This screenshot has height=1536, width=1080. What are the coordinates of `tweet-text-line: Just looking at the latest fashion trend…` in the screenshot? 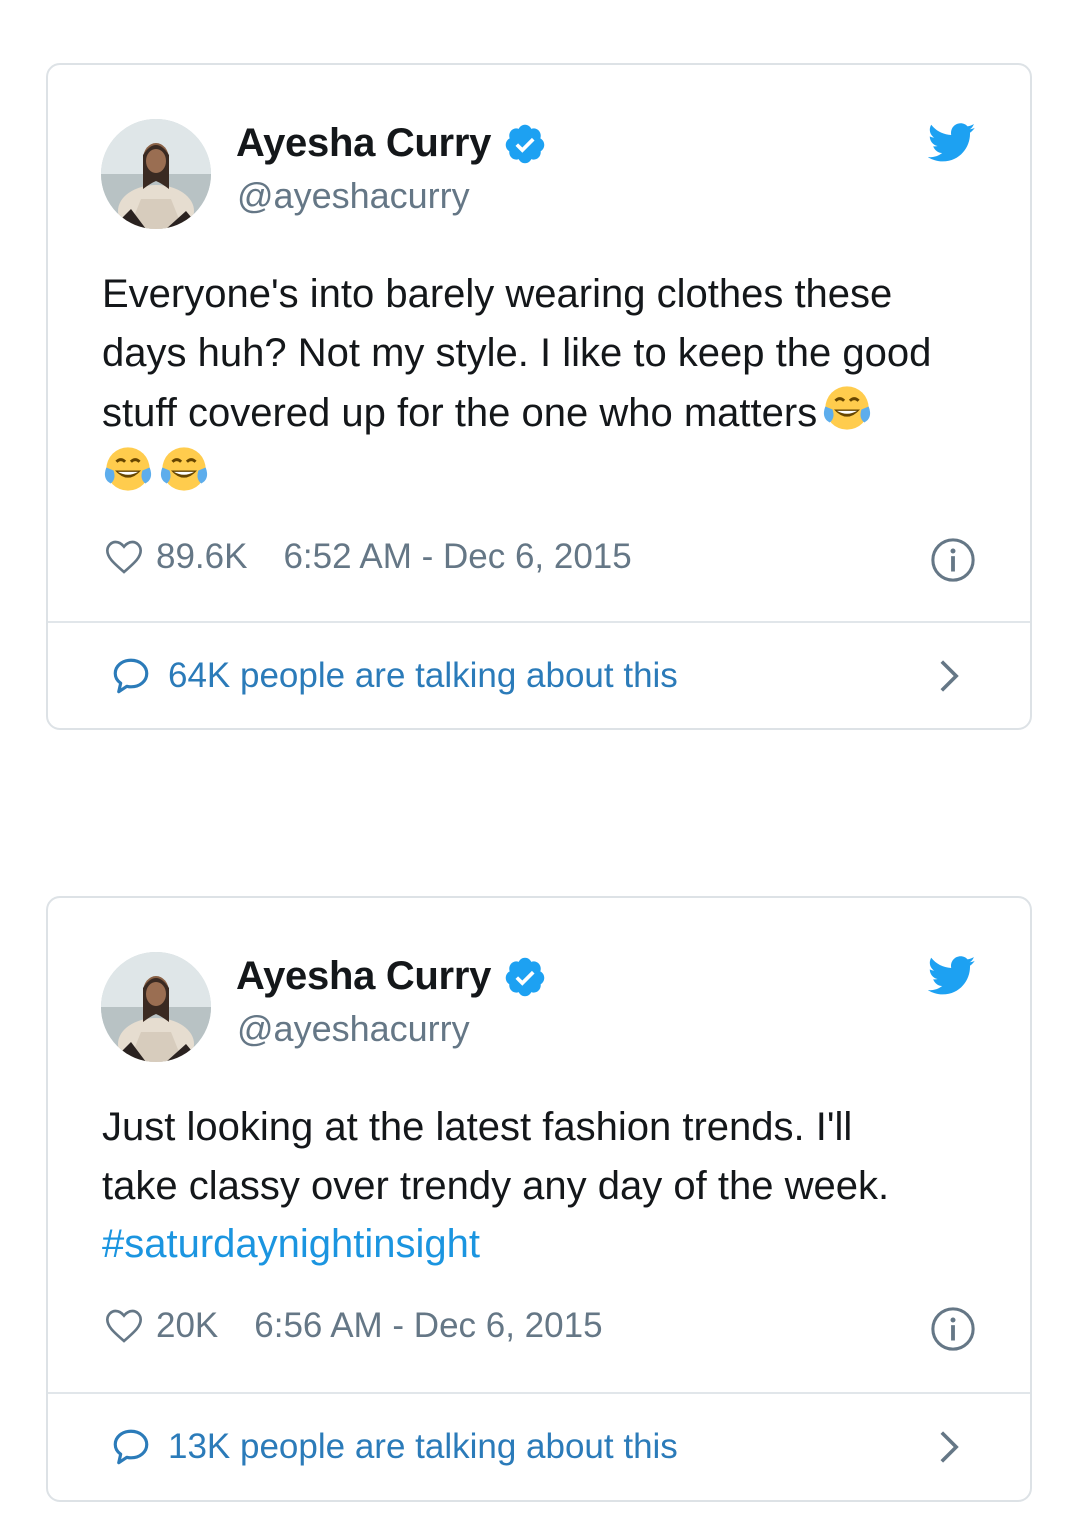 It's located at (477, 1127).